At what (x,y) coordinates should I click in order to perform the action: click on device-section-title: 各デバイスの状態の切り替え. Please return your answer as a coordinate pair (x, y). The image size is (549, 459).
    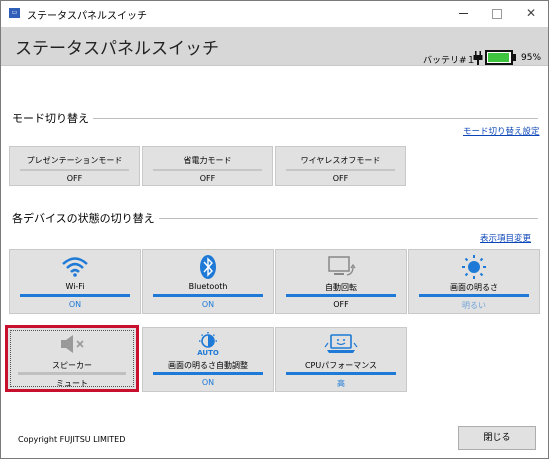
    Looking at the image, I should click on (85, 218).